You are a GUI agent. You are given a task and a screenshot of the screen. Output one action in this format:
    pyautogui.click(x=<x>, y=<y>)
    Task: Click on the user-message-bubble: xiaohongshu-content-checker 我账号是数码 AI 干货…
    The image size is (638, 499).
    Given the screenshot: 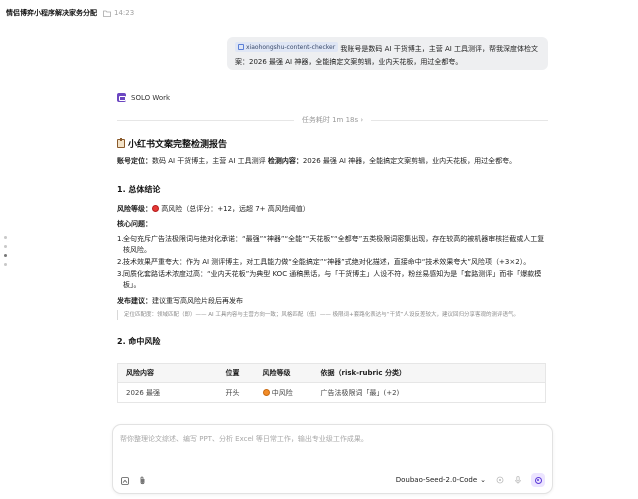 What is the action you would take?
    pyautogui.click(x=387, y=53)
    